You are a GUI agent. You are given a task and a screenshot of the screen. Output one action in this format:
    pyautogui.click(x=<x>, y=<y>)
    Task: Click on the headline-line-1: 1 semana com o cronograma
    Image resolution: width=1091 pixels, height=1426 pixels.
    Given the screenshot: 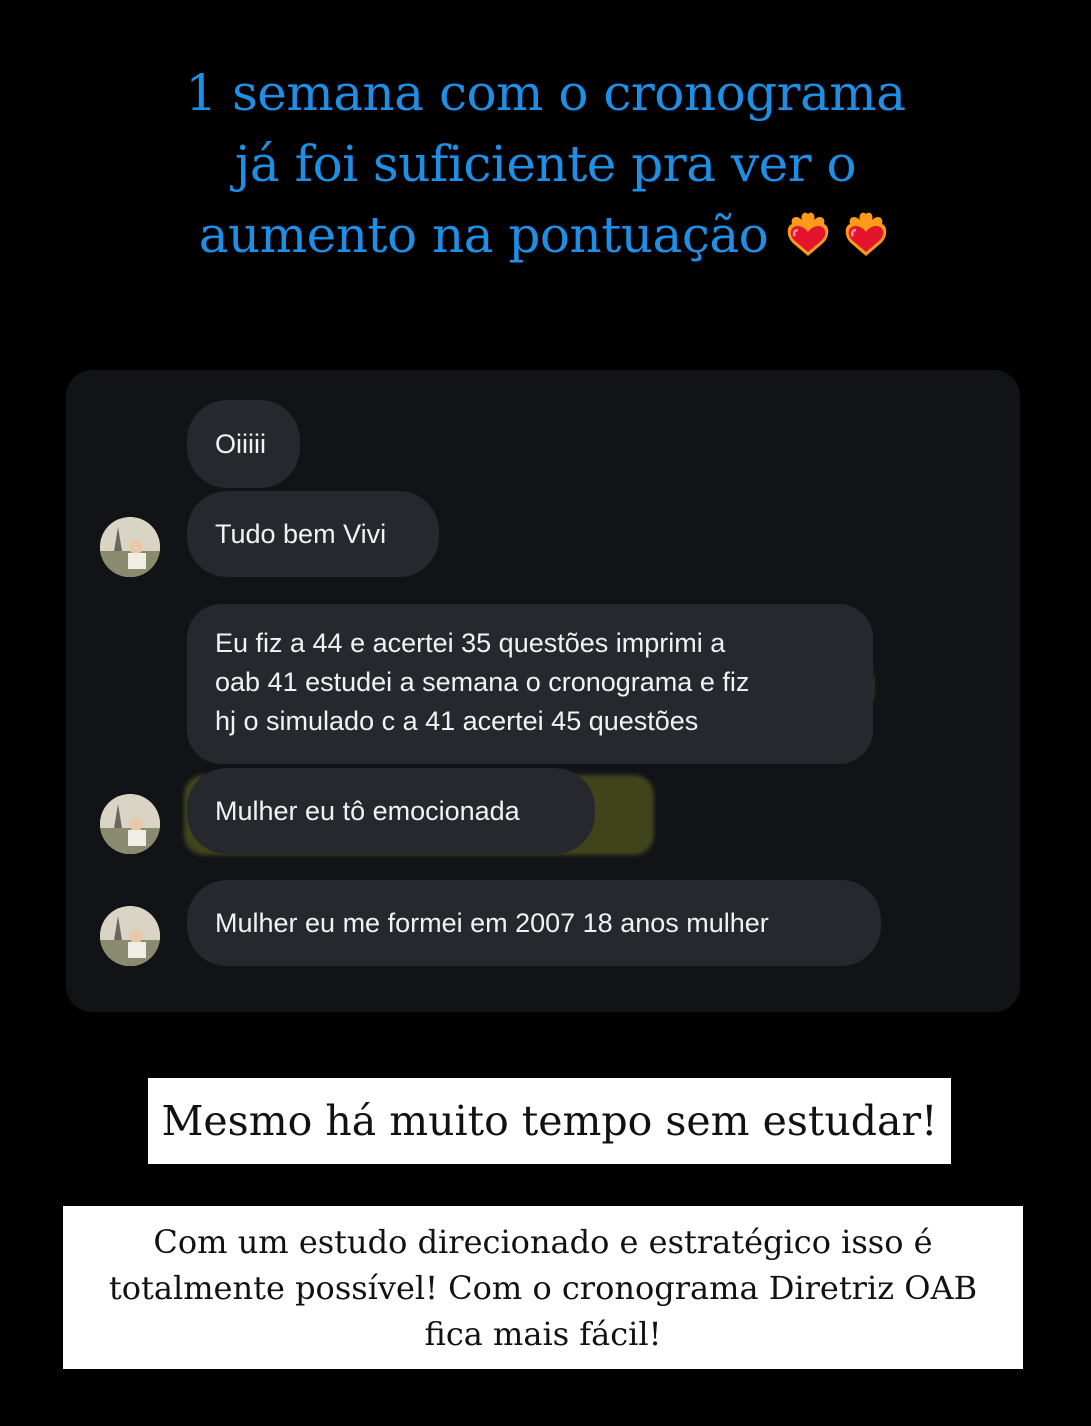 What is the action you would take?
    pyautogui.click(x=545, y=93)
    